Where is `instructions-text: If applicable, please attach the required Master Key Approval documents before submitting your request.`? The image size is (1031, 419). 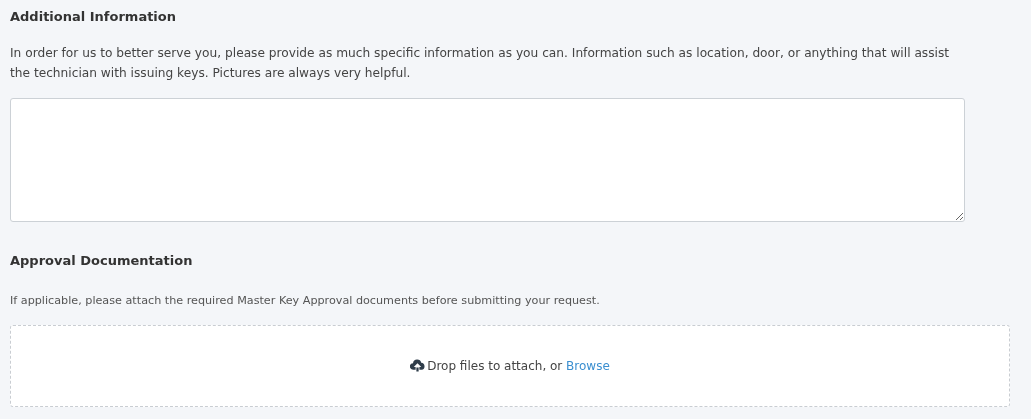 instructions-text: If applicable, please attach the required Master Key Approval documents before submitting your request. is located at coordinates (305, 301).